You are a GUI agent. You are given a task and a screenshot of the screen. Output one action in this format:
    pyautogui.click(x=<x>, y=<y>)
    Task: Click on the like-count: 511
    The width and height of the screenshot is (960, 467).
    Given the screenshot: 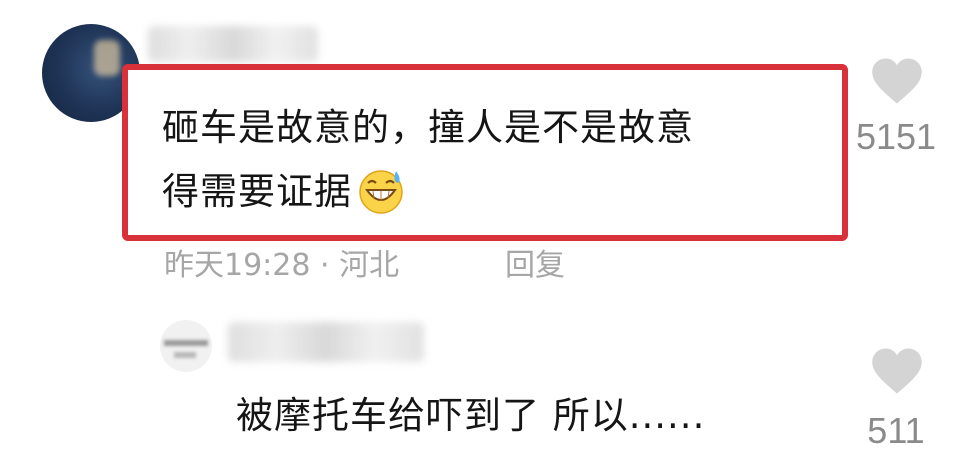 What is the action you would take?
    pyautogui.click(x=896, y=430)
    